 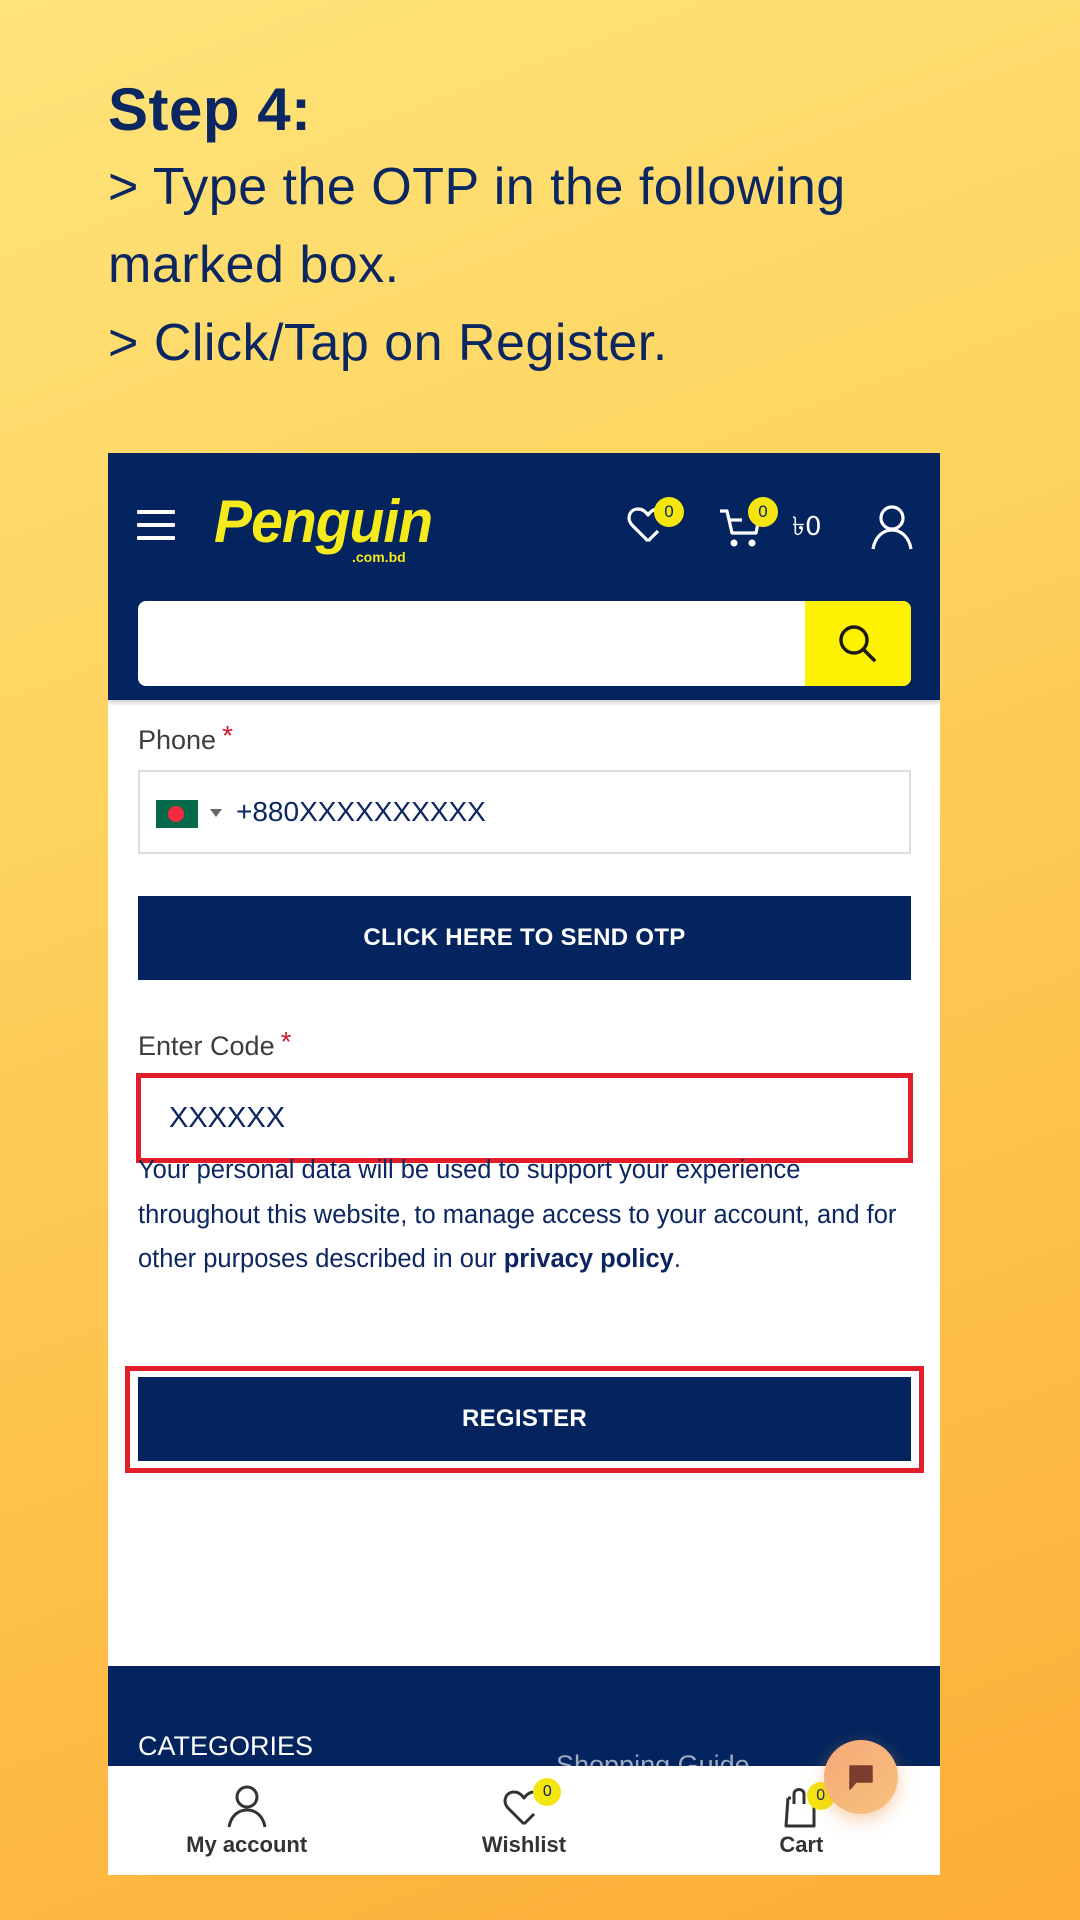 I want to click on bangladesh-flag-icon, so click(x=177, y=814).